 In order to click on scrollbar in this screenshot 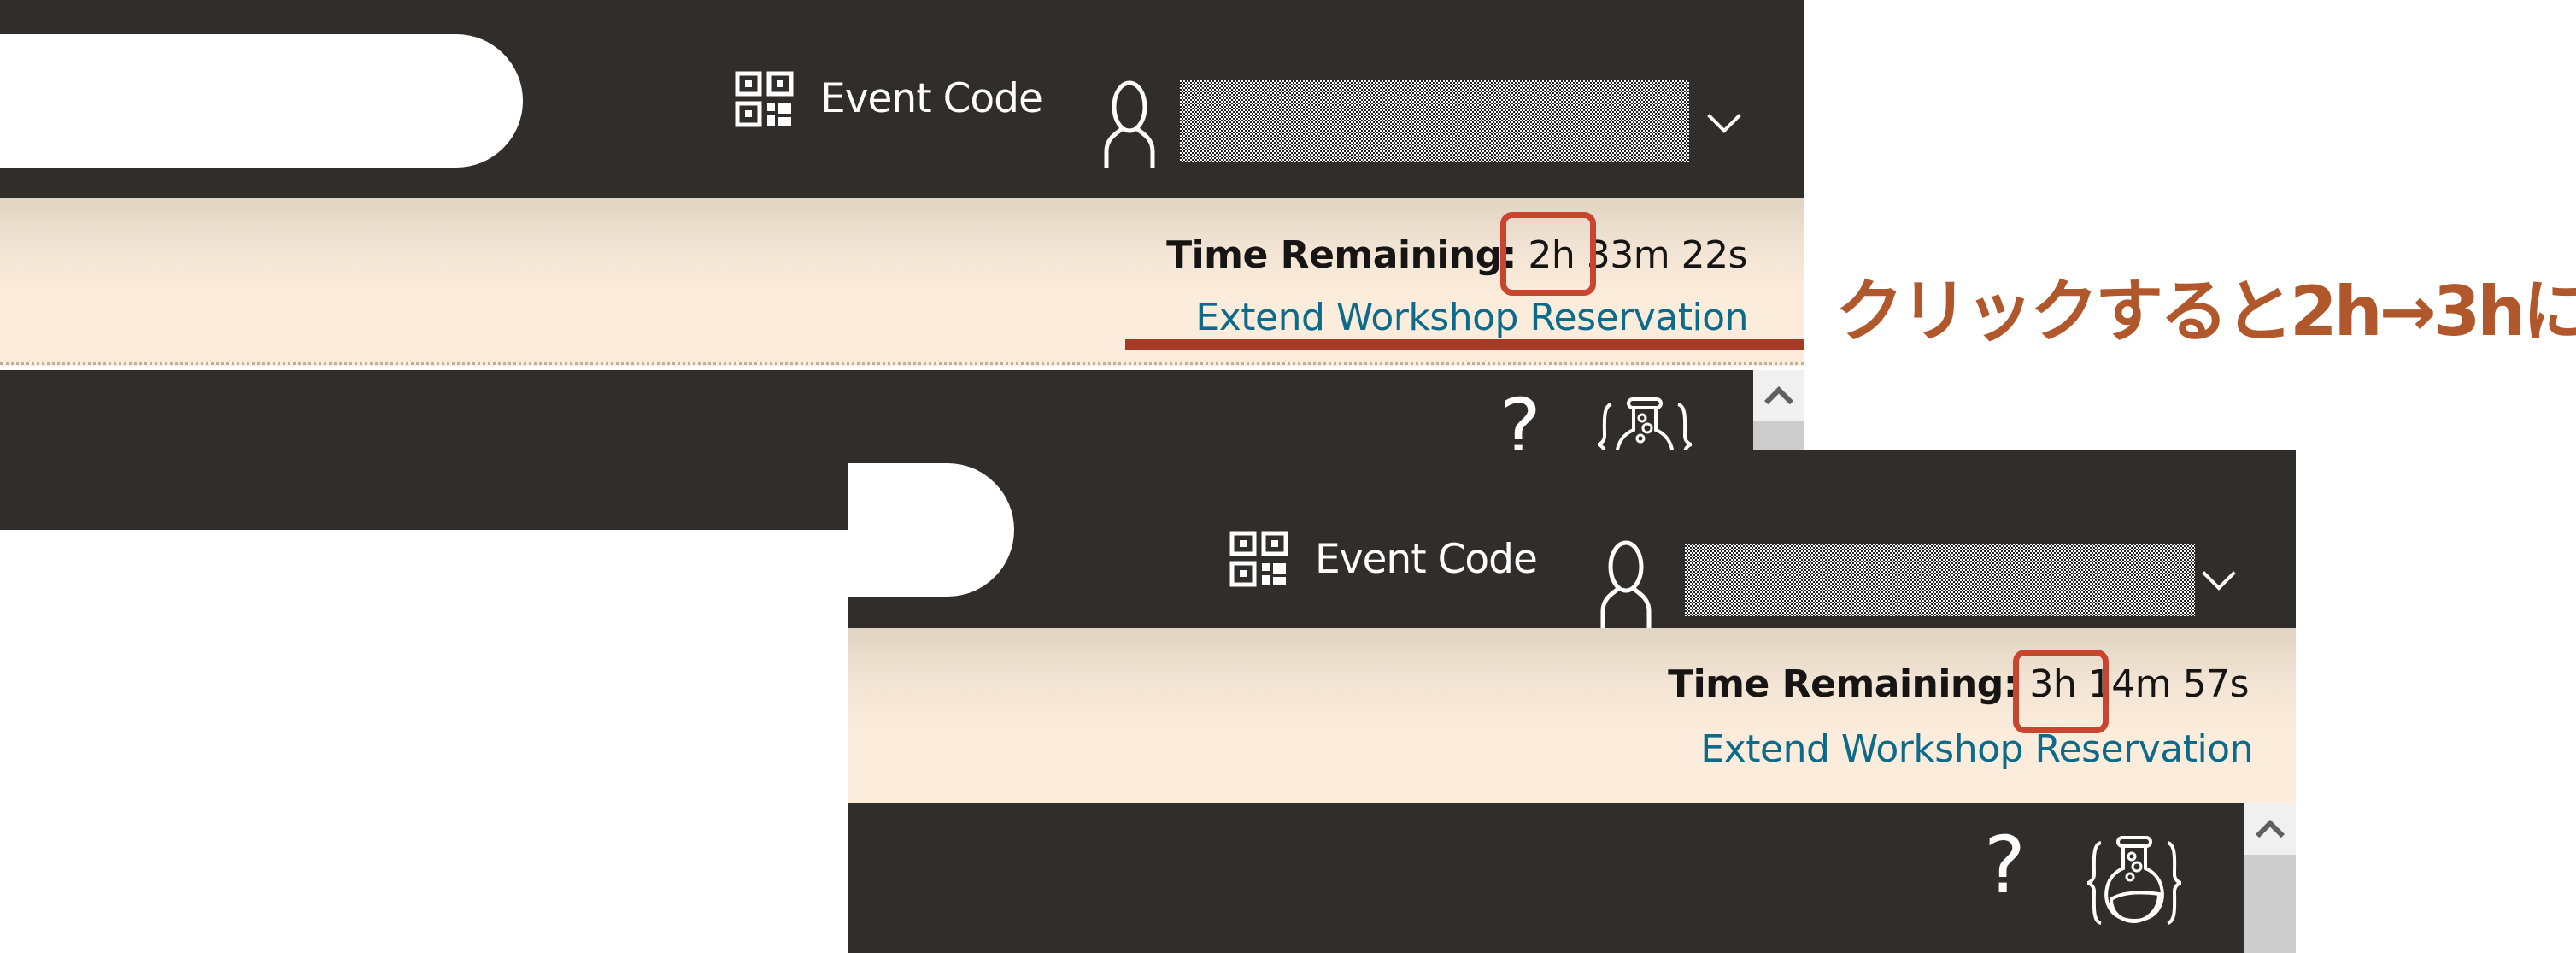, I will do `click(2270, 878)`.